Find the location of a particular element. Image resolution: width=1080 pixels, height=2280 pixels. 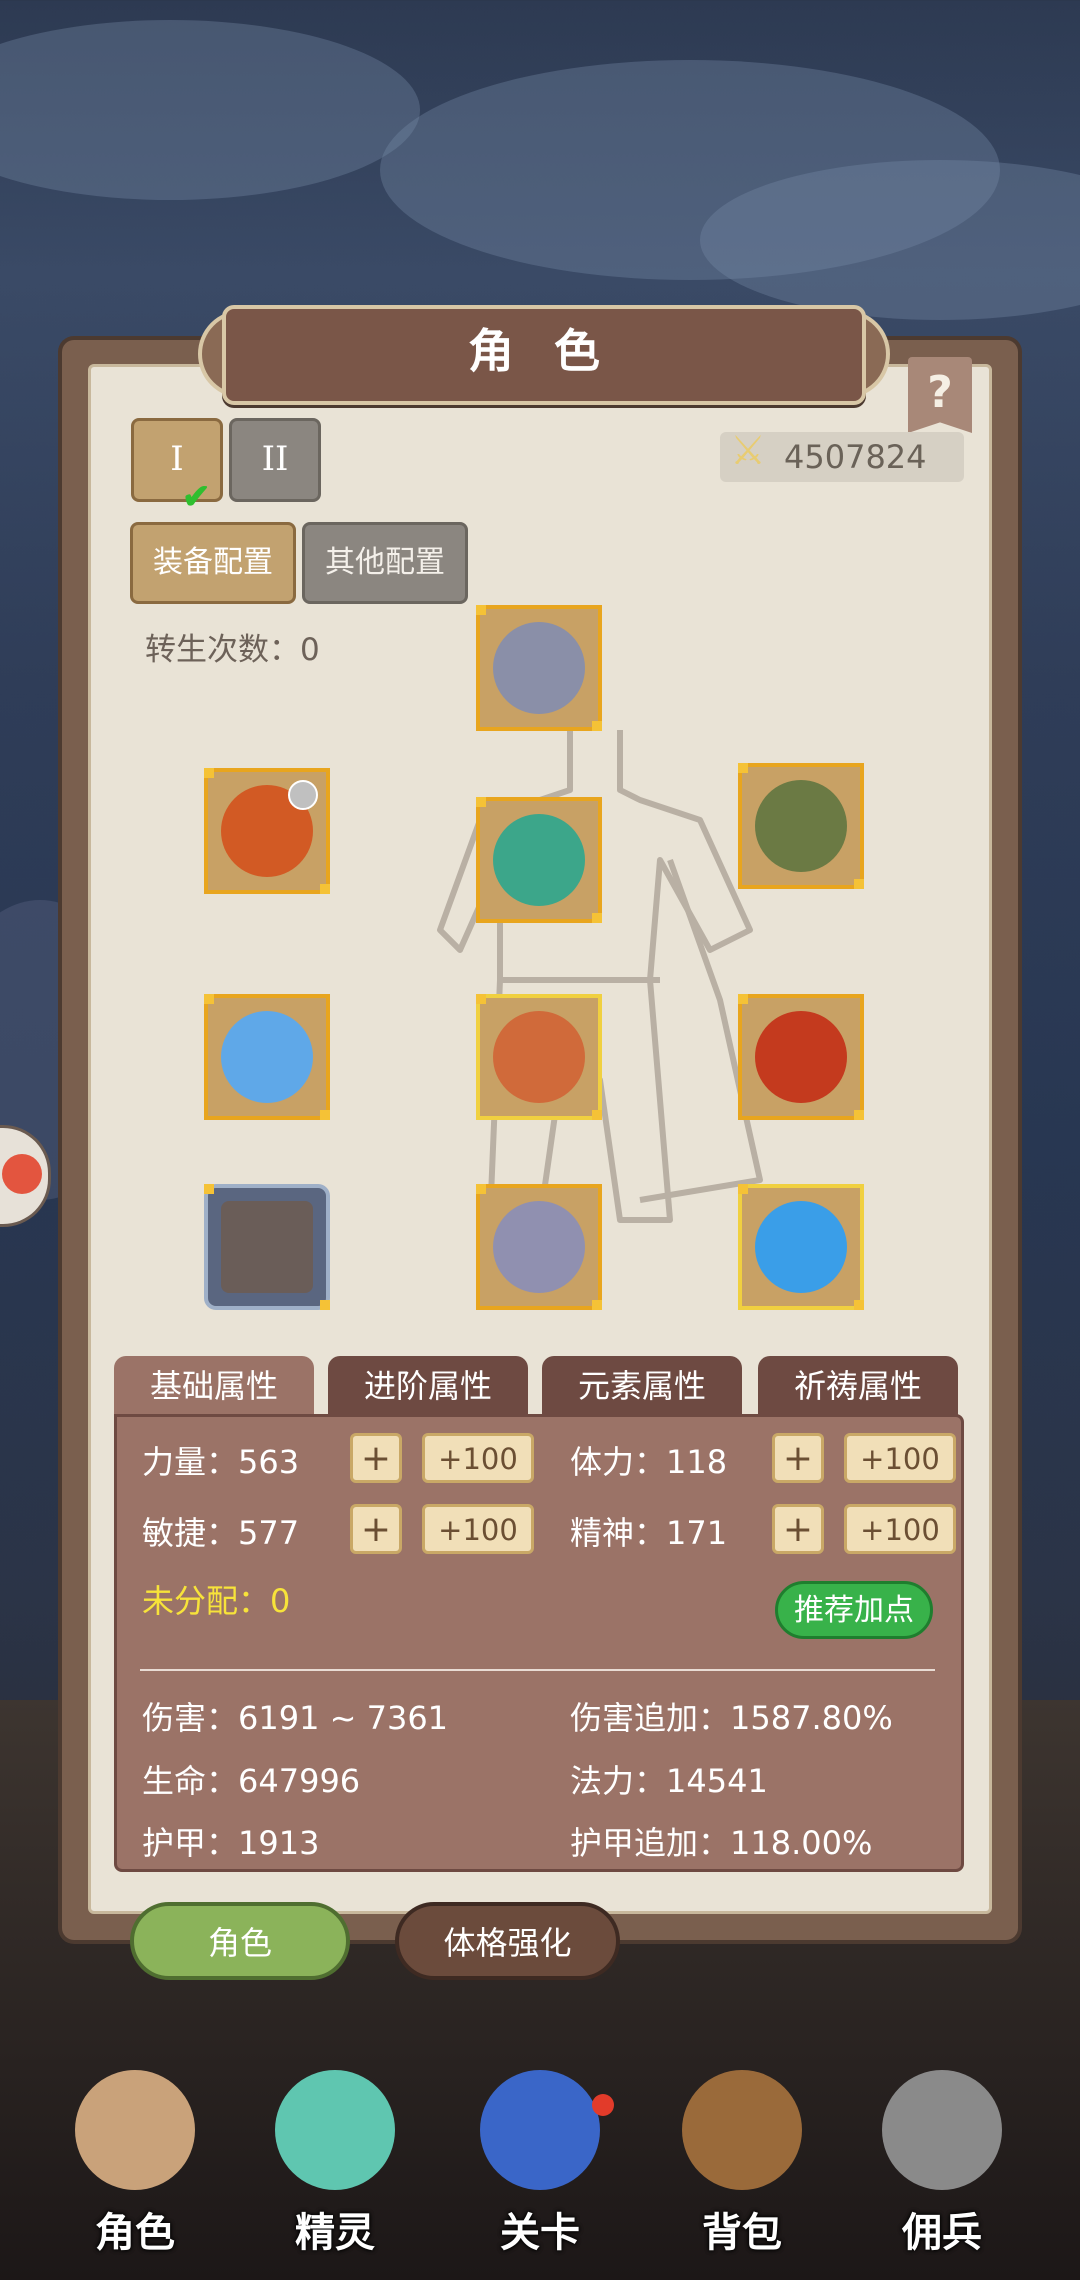

crossed-swords-icon: ⚔ is located at coordinates (748, 451).